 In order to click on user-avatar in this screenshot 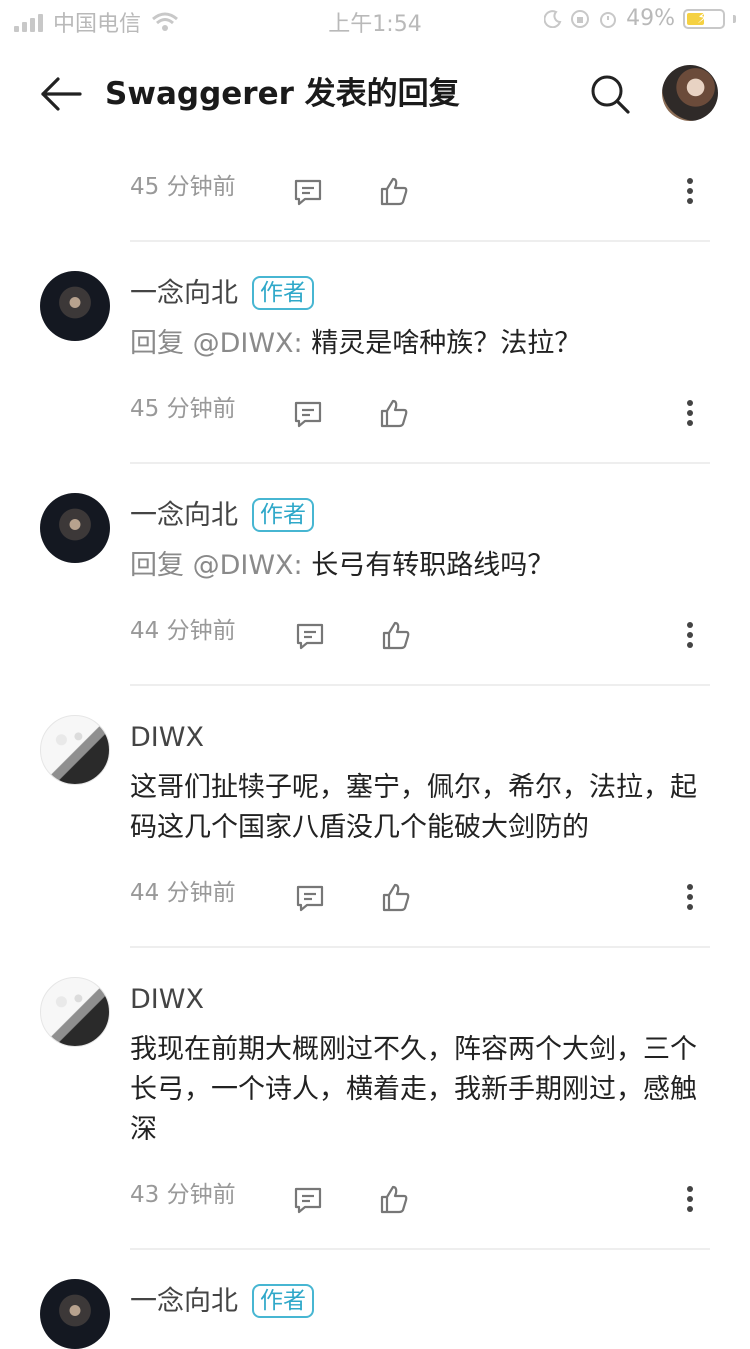, I will do `click(690, 93)`.